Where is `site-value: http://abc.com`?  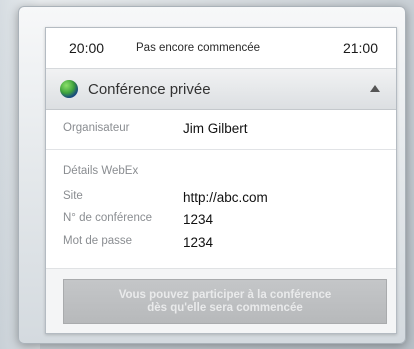 site-value: http://abc.com is located at coordinates (225, 197).